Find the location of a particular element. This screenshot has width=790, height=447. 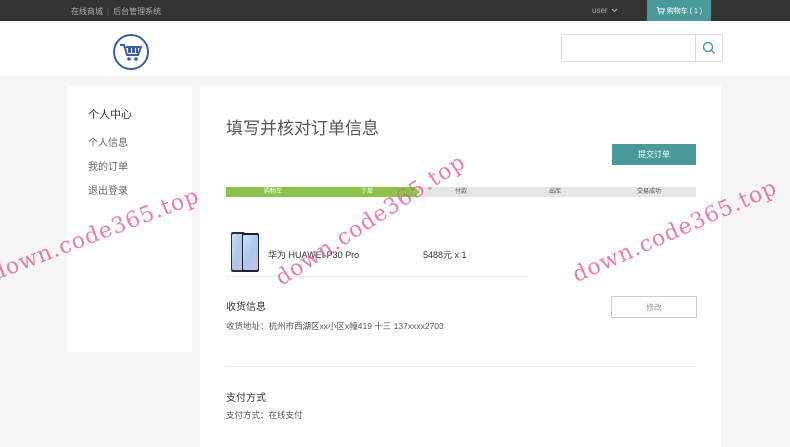

sidebar-item-profile: 个人信息 is located at coordinates (140, 141).